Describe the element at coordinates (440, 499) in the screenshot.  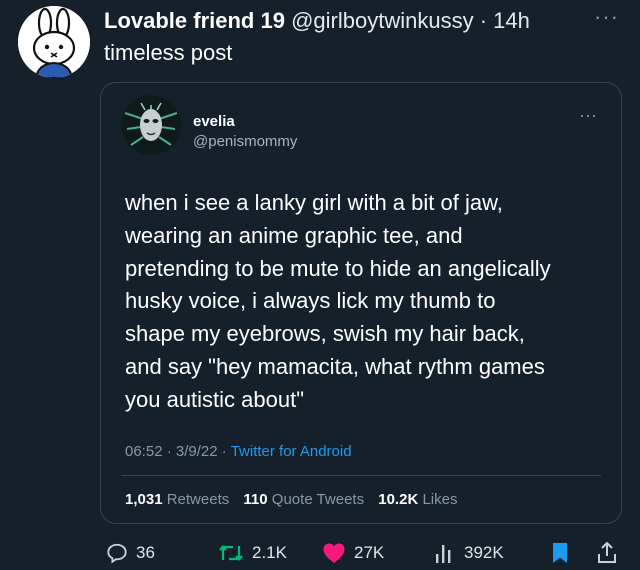
I see `likes-label: Likes` at that location.